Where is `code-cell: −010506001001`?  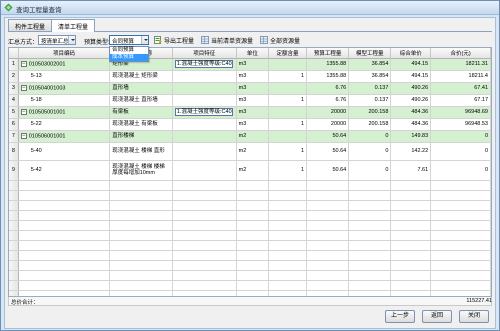
code-cell: −010506001001 is located at coordinates (64, 136).